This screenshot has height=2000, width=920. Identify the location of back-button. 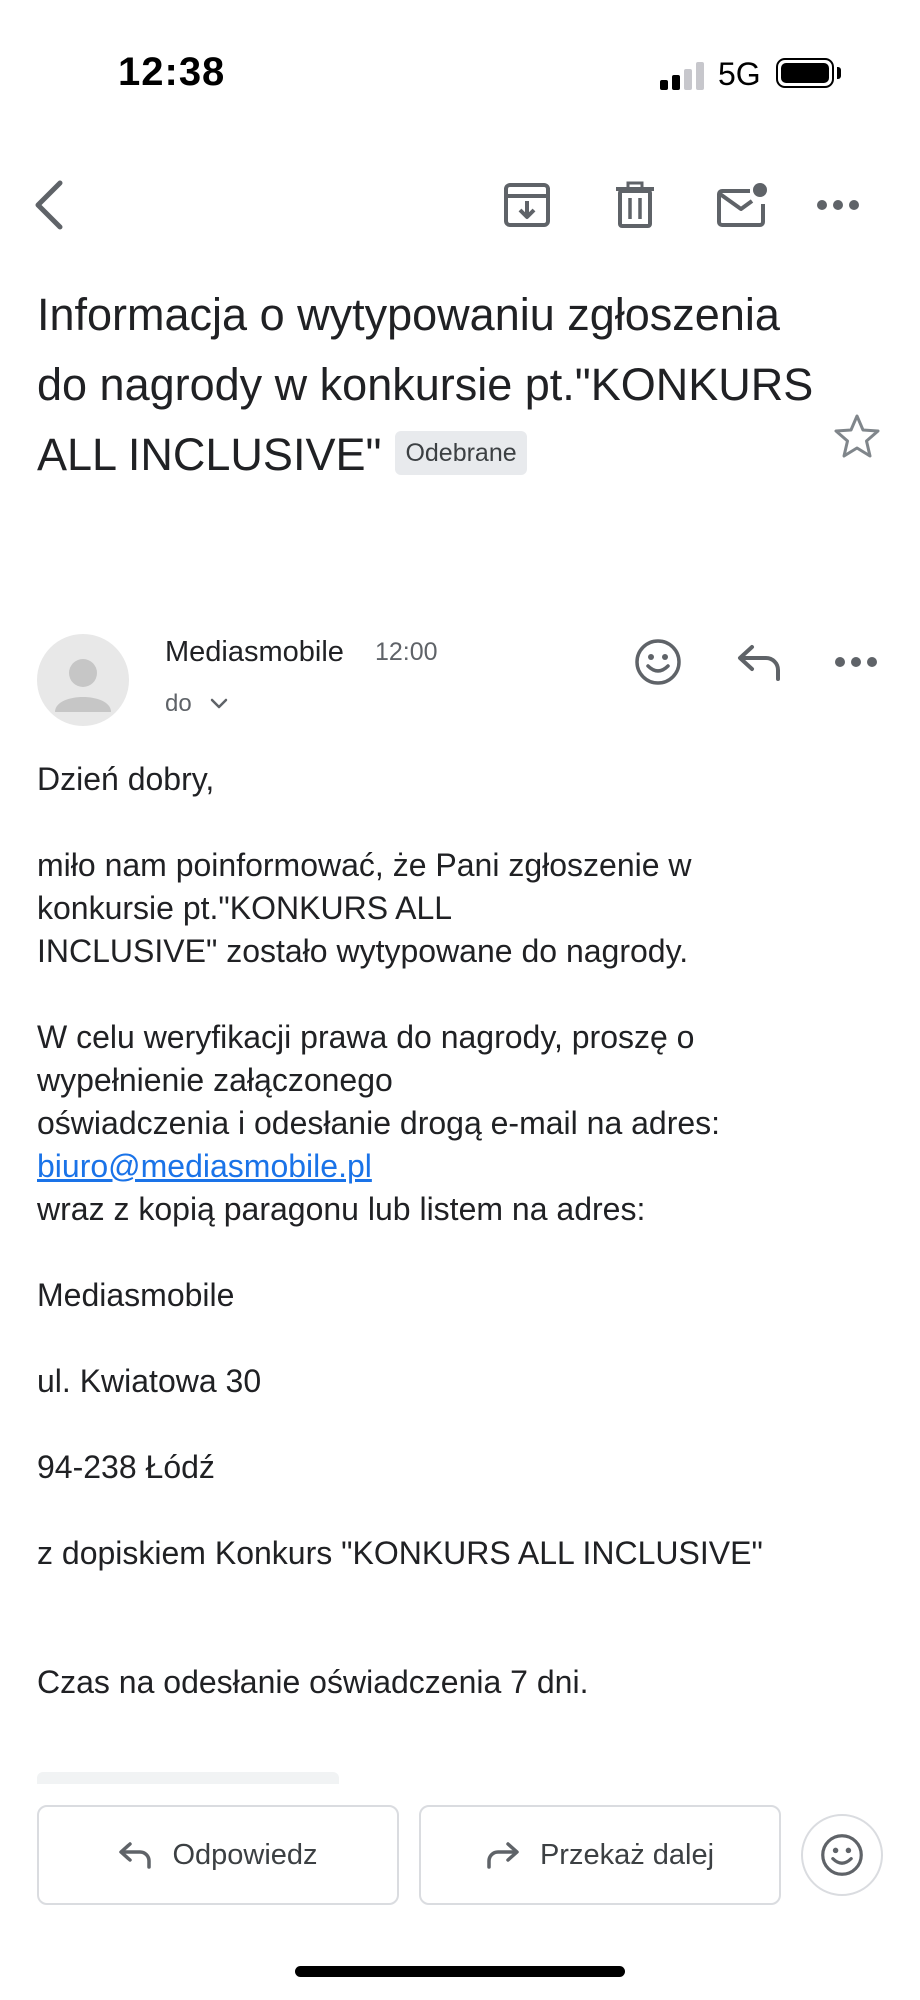
(50, 205).